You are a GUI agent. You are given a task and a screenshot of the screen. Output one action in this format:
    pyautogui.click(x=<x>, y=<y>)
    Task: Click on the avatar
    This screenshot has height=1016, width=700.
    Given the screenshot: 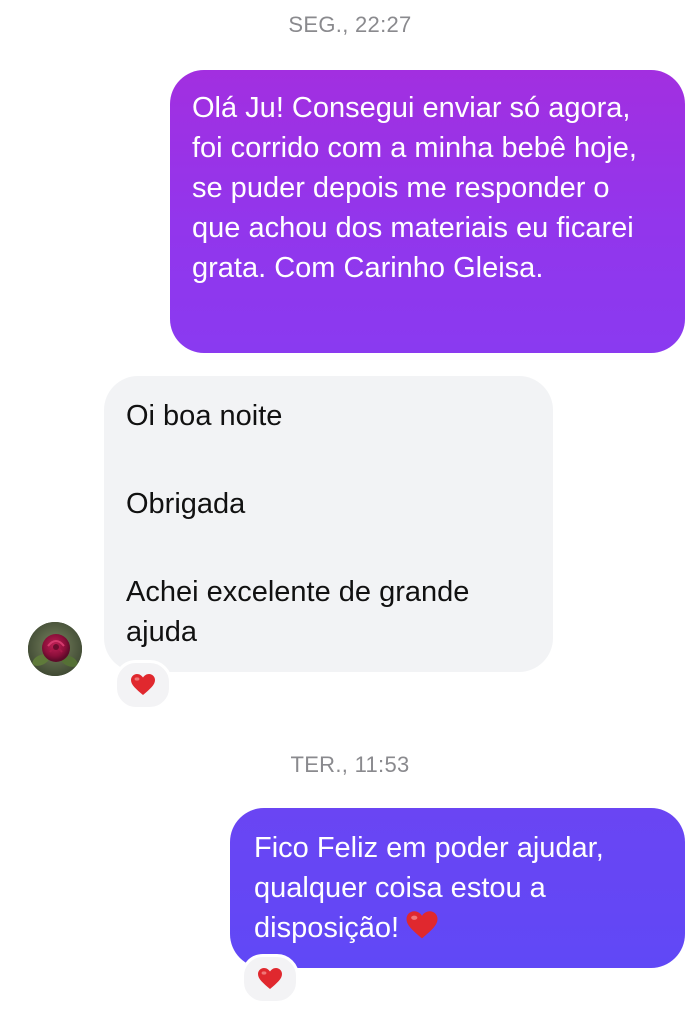 What is the action you would take?
    pyautogui.click(x=55, y=649)
    